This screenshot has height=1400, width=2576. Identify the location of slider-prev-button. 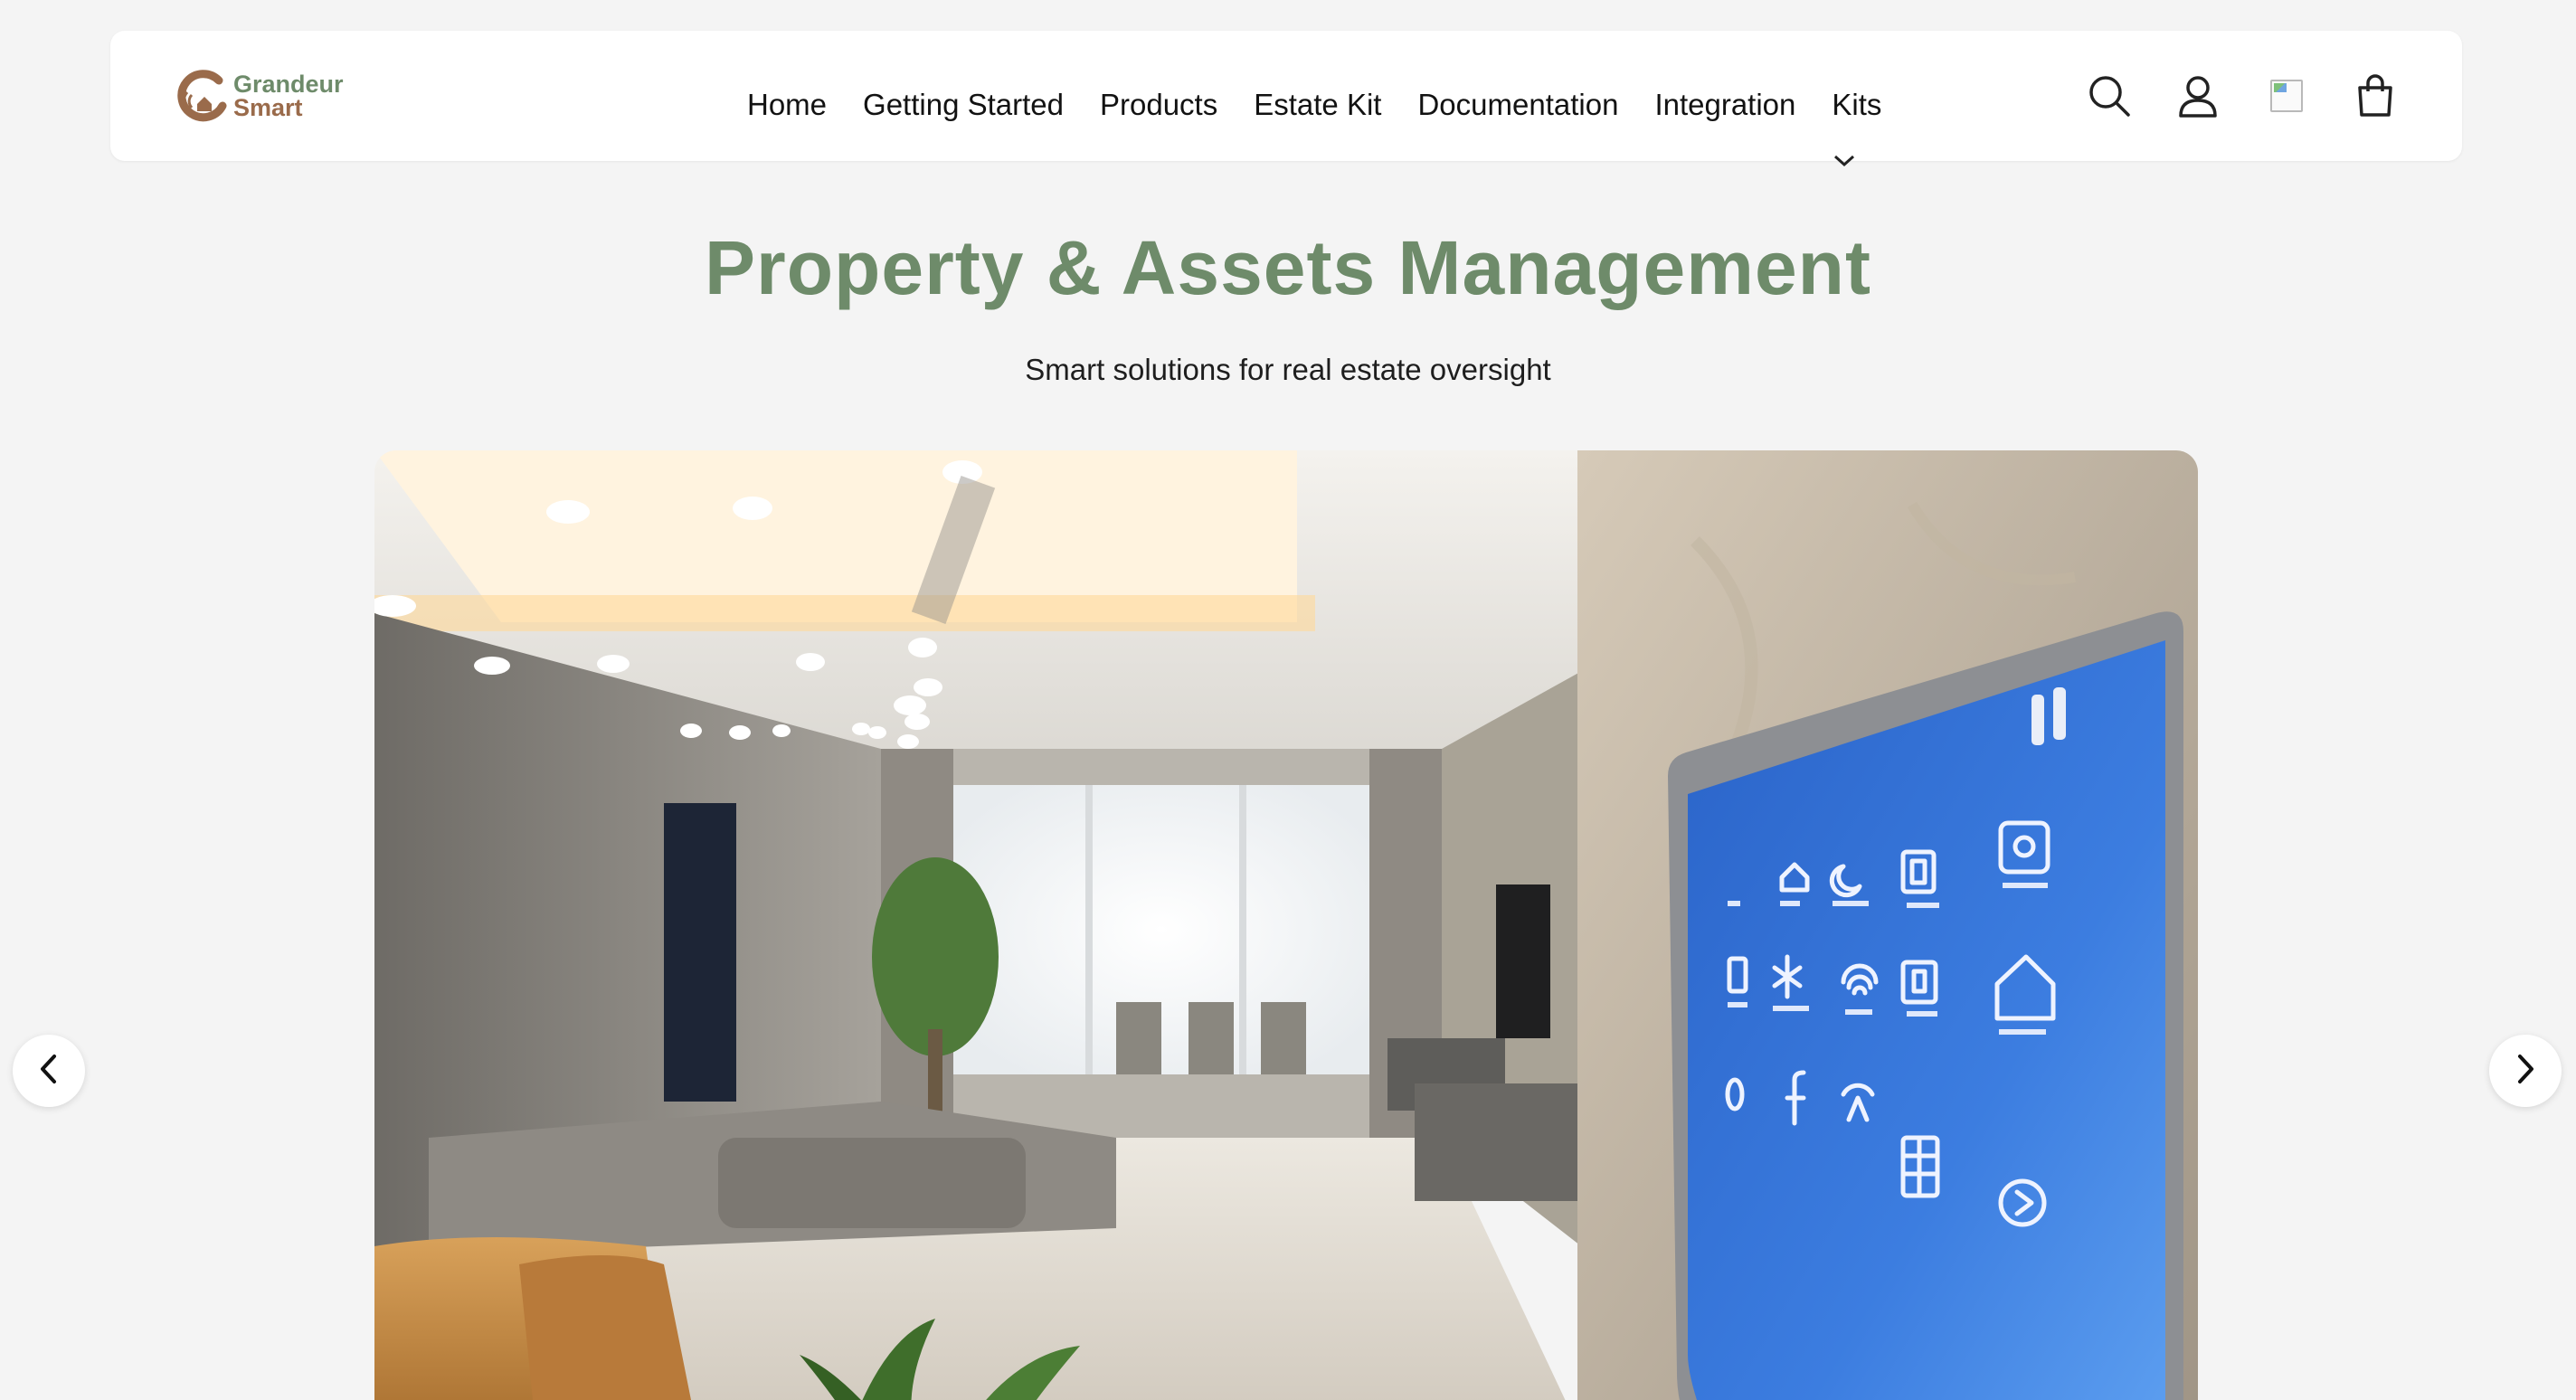
(49, 1071).